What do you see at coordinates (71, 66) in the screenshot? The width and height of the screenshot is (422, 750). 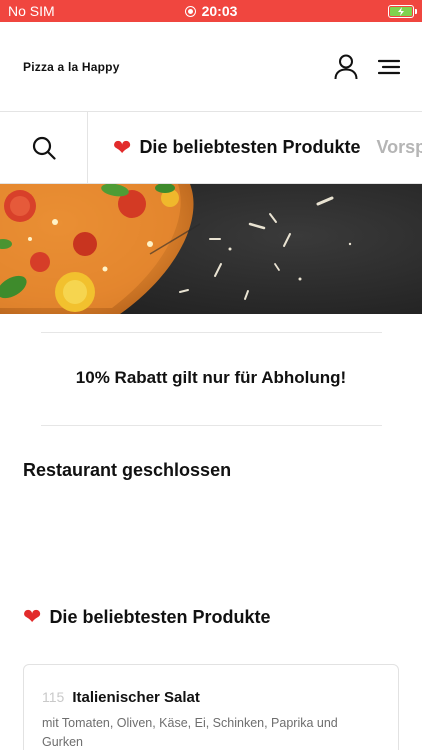 I see `brand-name: Pizza a la Happy` at bounding box center [71, 66].